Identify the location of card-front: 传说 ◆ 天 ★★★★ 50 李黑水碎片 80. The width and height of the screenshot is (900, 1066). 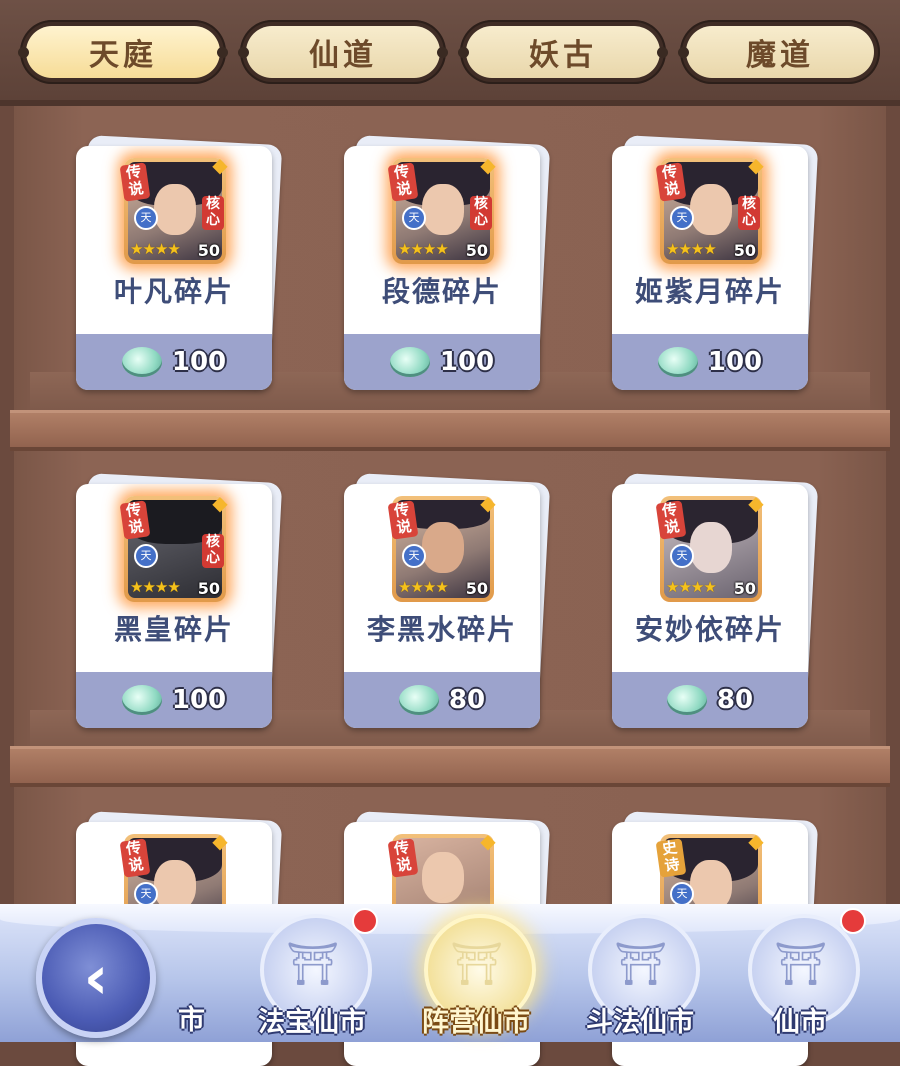
(442, 606).